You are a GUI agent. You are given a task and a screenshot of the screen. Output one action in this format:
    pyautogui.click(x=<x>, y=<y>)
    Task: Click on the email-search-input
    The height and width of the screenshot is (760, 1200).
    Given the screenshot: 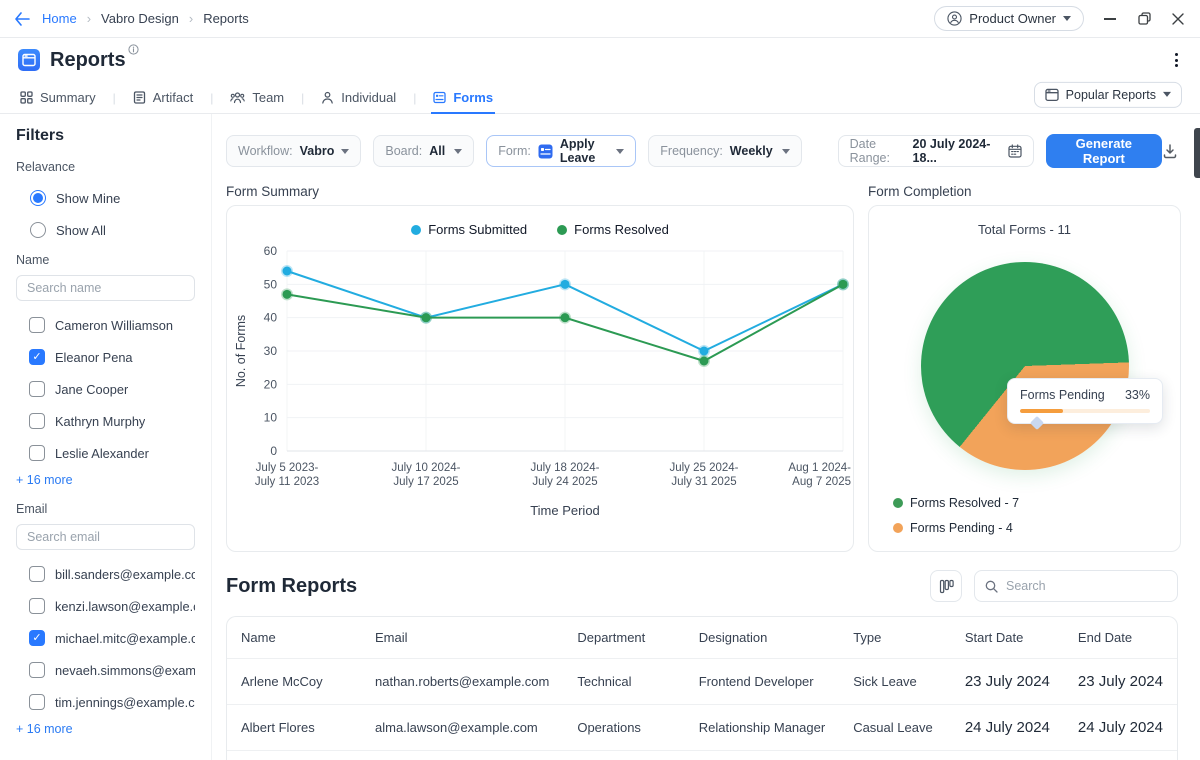 What is the action you would take?
    pyautogui.click(x=105, y=537)
    